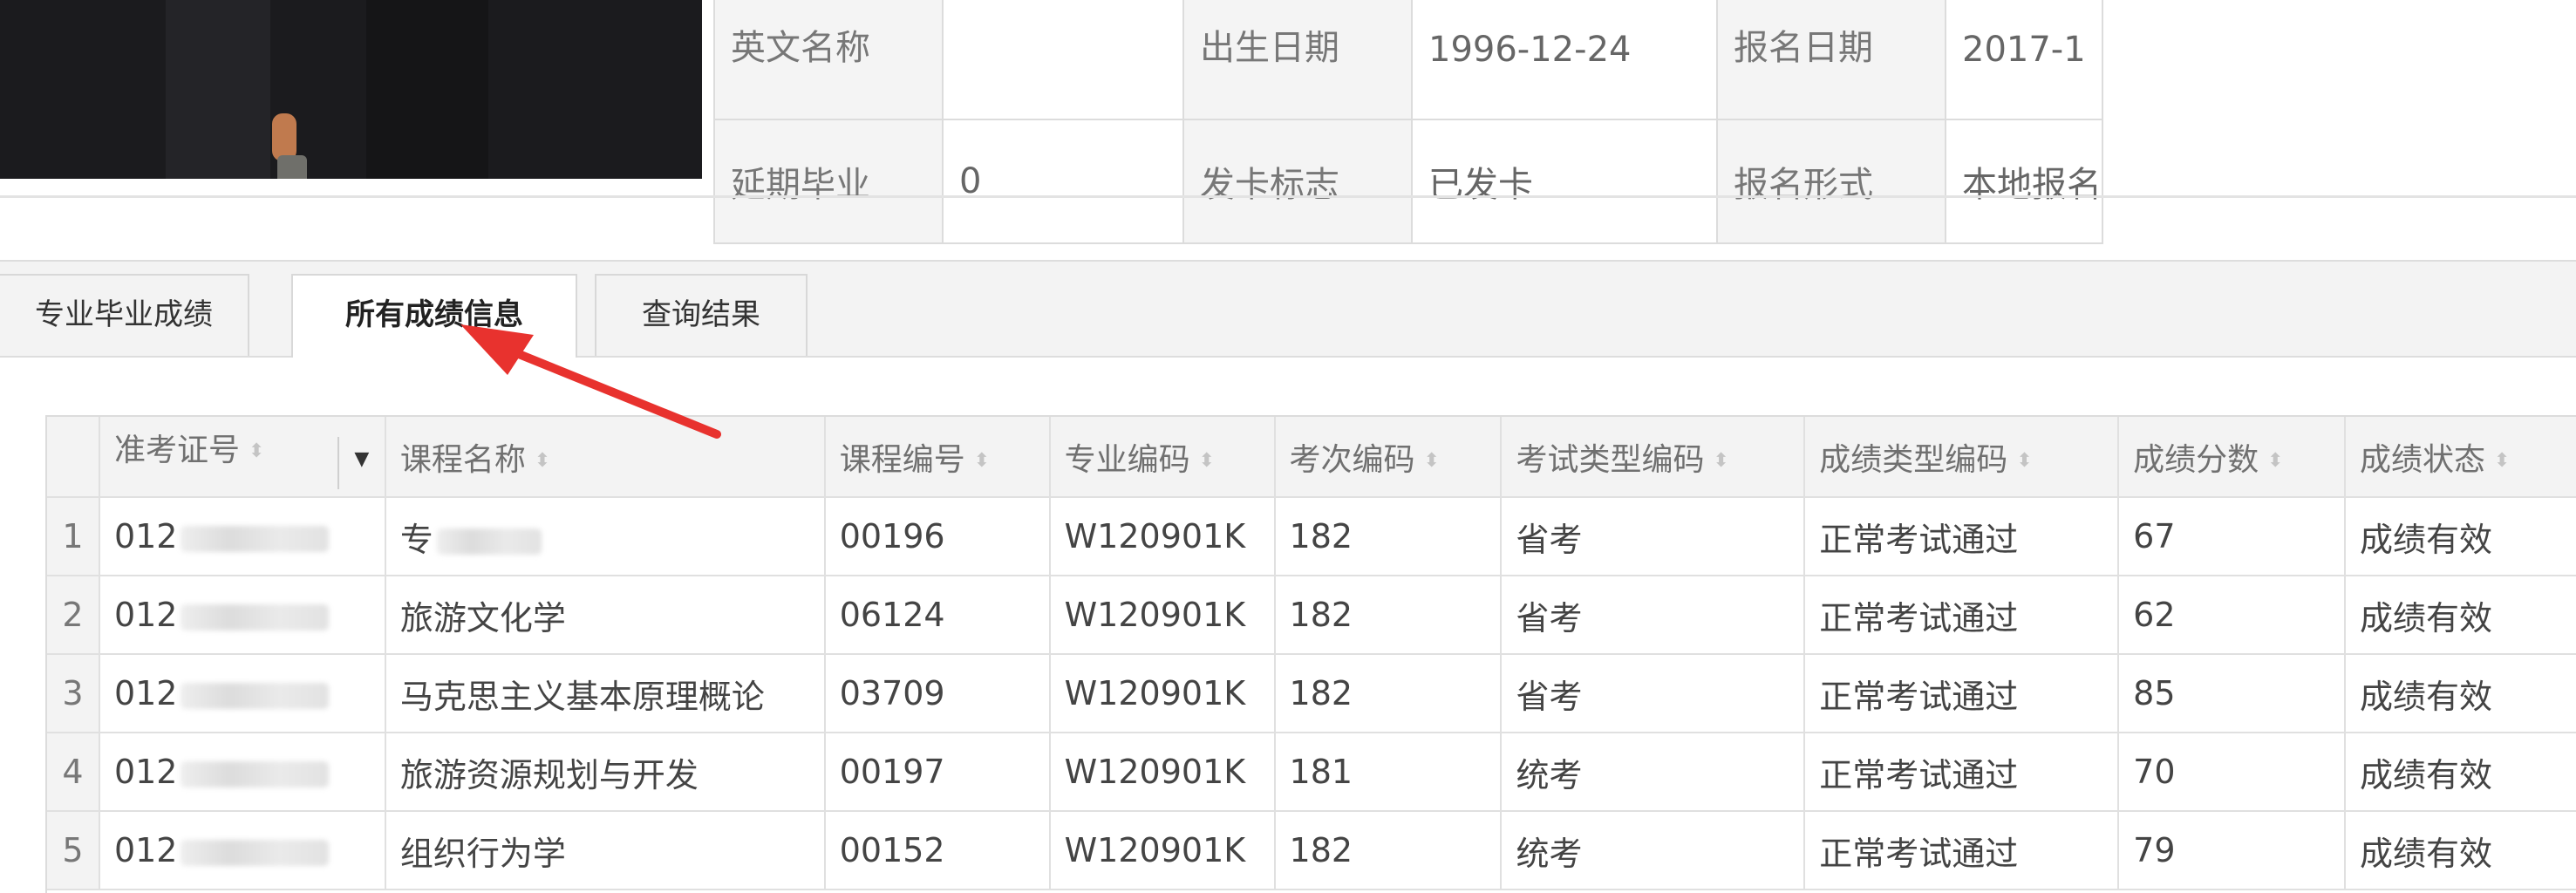 This screenshot has height=893, width=2576. I want to click on info-label: 出生日期, so click(1297, 60).